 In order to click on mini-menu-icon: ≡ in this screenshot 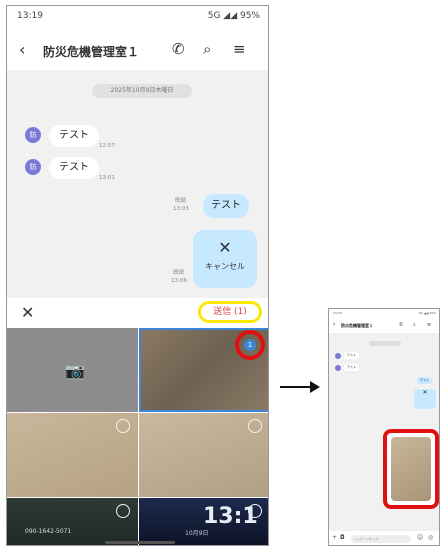, I will do `click(429, 325)`.